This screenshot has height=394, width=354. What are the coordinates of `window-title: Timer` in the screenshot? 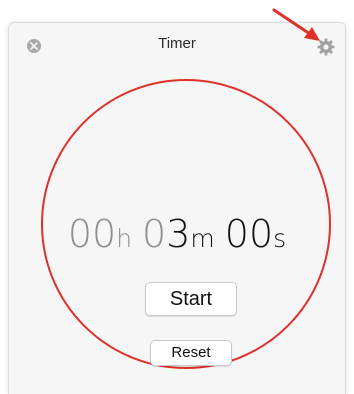 It's located at (177, 43).